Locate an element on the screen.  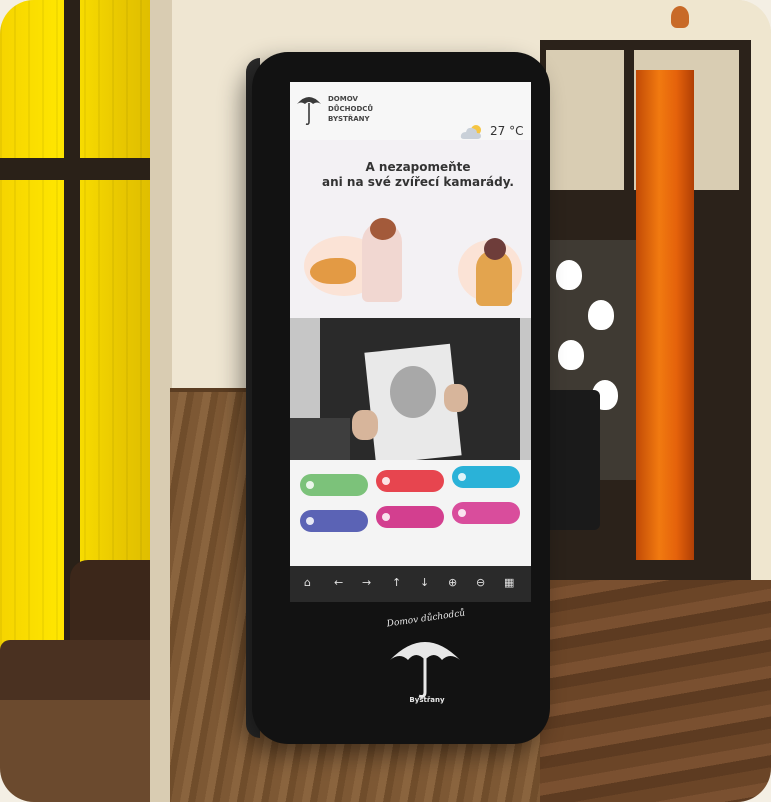
photo-shadow is located at coordinates (320, 439).